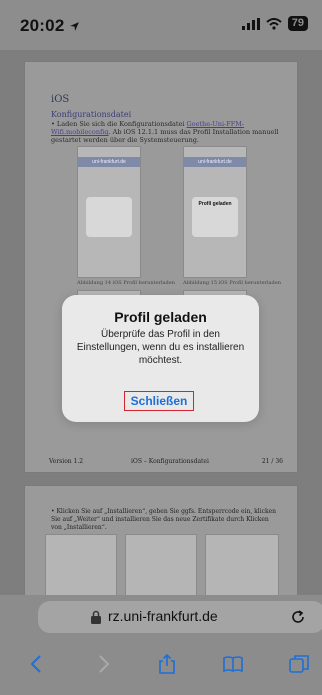 The height and width of the screenshot is (695, 322). I want to click on screenshot-thumbnail: uni-frankfurt.de Profil geladen, so click(215, 212).